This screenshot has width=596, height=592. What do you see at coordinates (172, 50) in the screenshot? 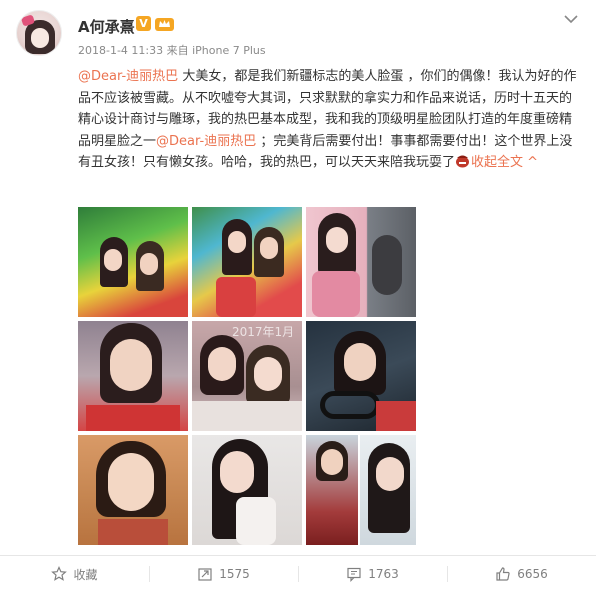
I see `post-meta: 2018-1-4 11:33 来自 iPhone 7 Plus` at bounding box center [172, 50].